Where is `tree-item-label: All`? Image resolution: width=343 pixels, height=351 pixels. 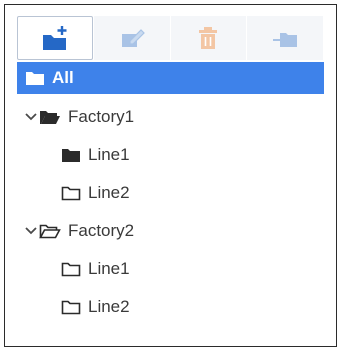
tree-item-label: All is located at coordinates (63, 77).